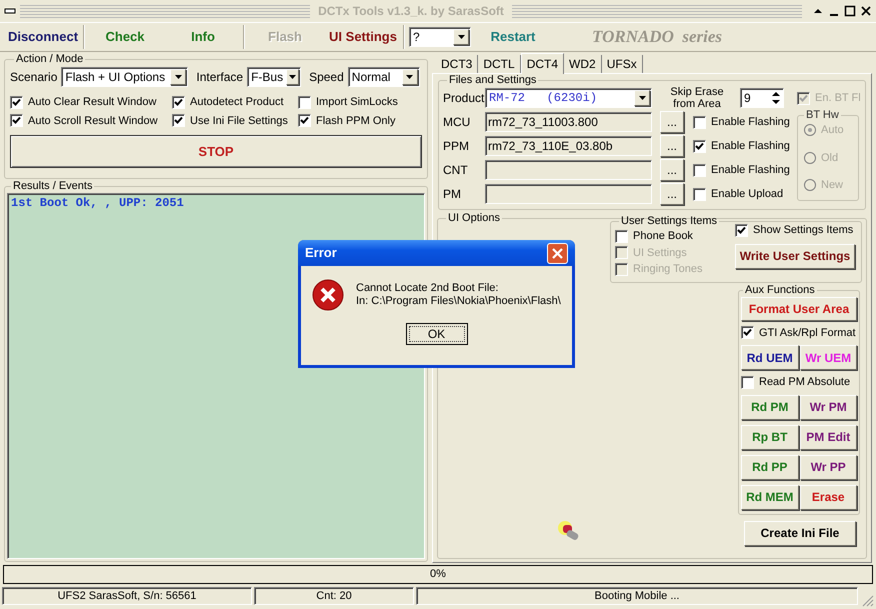 The width and height of the screenshot is (876, 609). What do you see at coordinates (125, 37) in the screenshot?
I see `toolbar-button: Check` at bounding box center [125, 37].